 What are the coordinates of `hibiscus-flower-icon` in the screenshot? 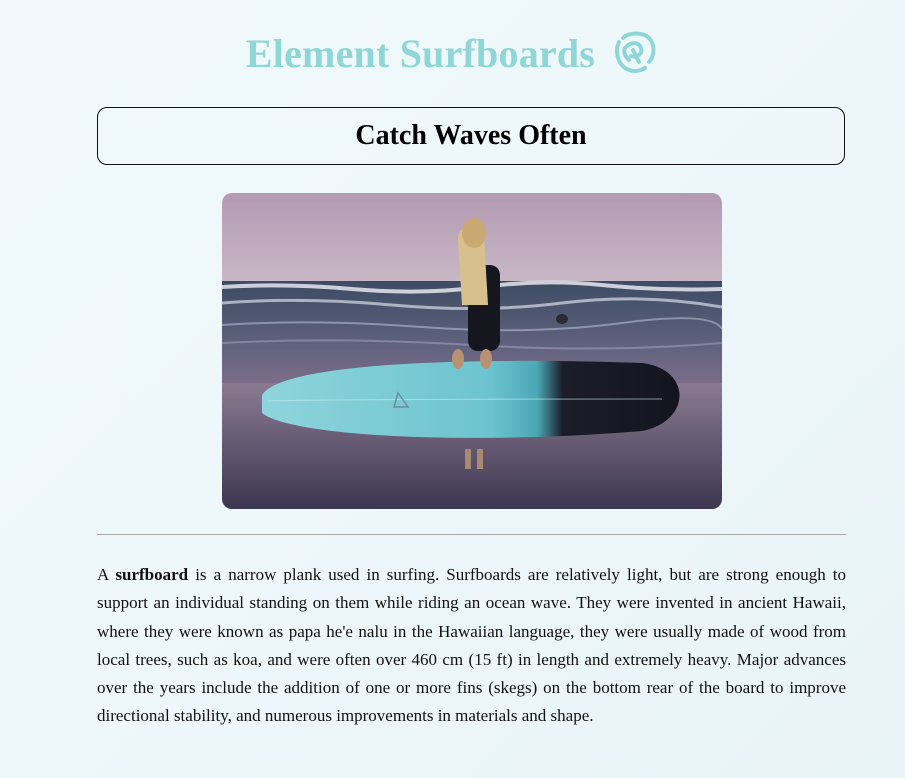 It's located at (634, 53).